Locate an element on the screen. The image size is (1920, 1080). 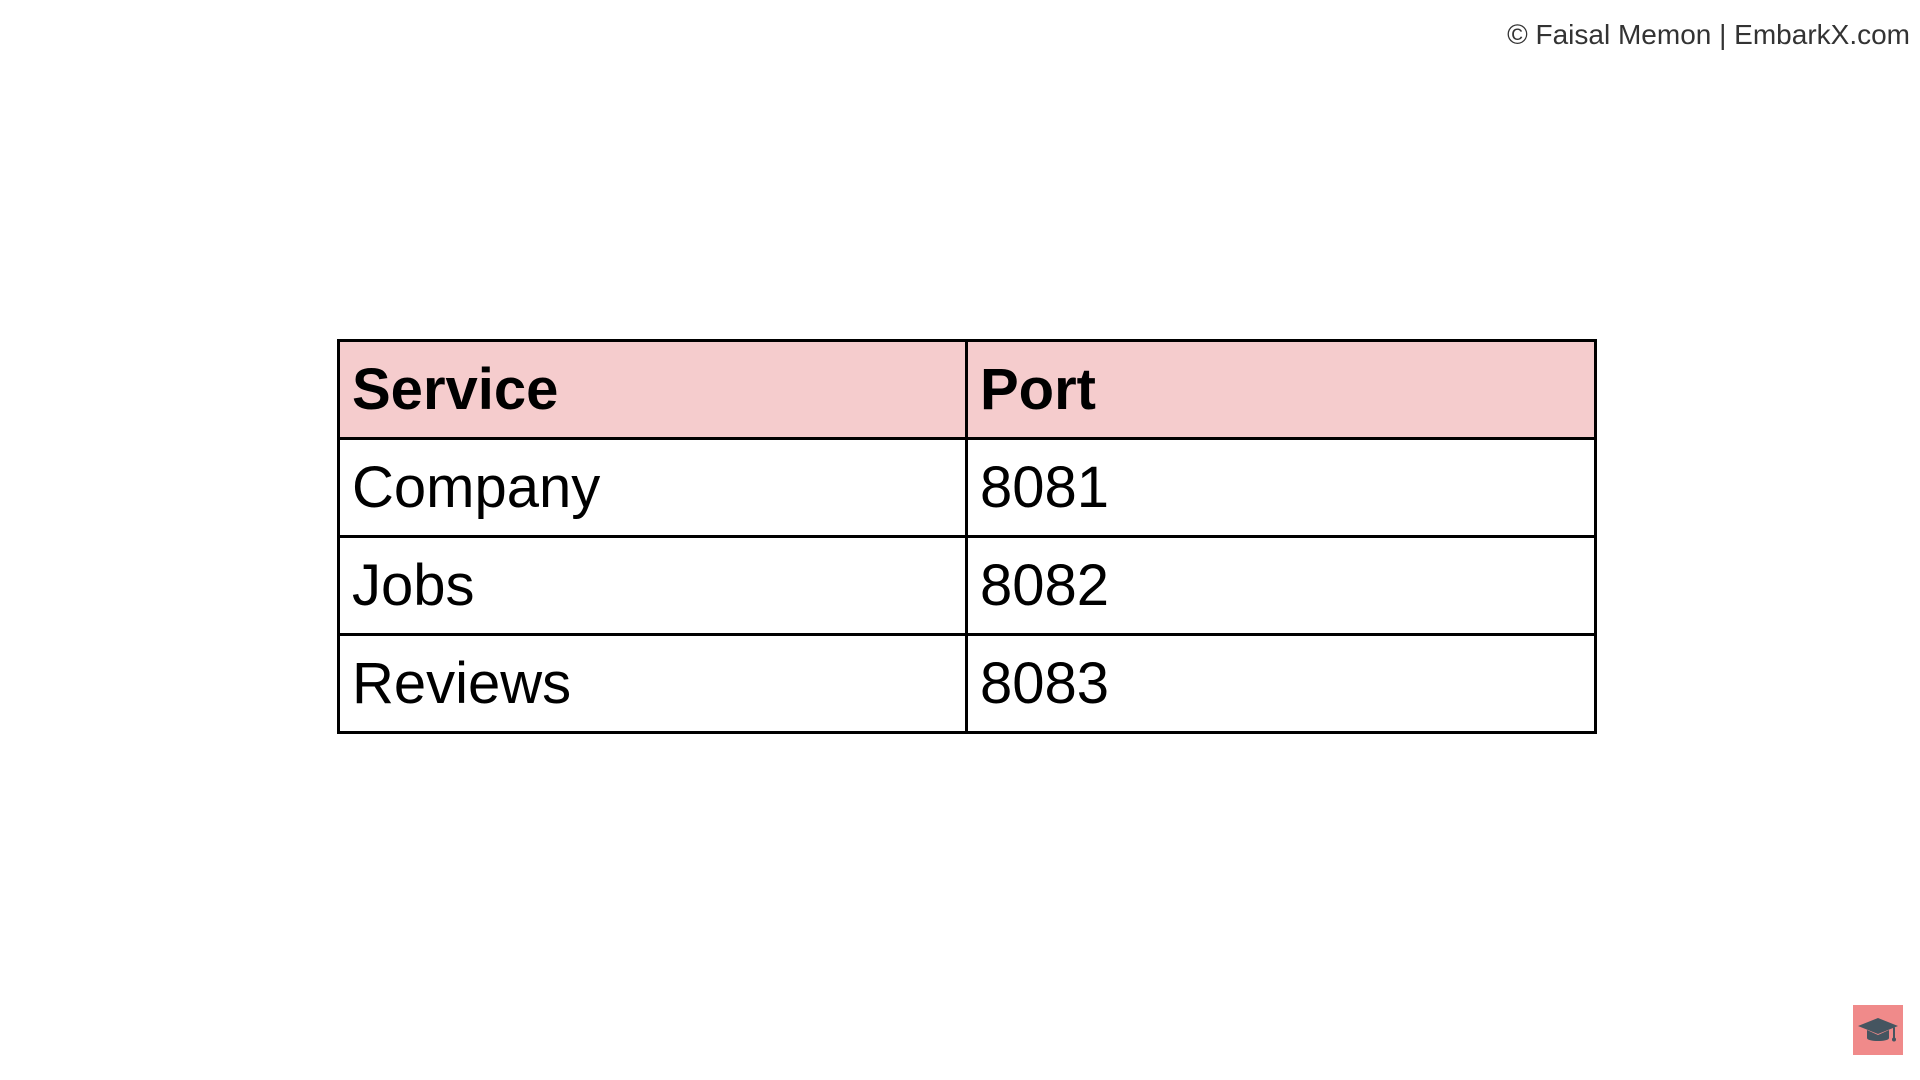
table-row: Reviews 8083 is located at coordinates (967, 683).